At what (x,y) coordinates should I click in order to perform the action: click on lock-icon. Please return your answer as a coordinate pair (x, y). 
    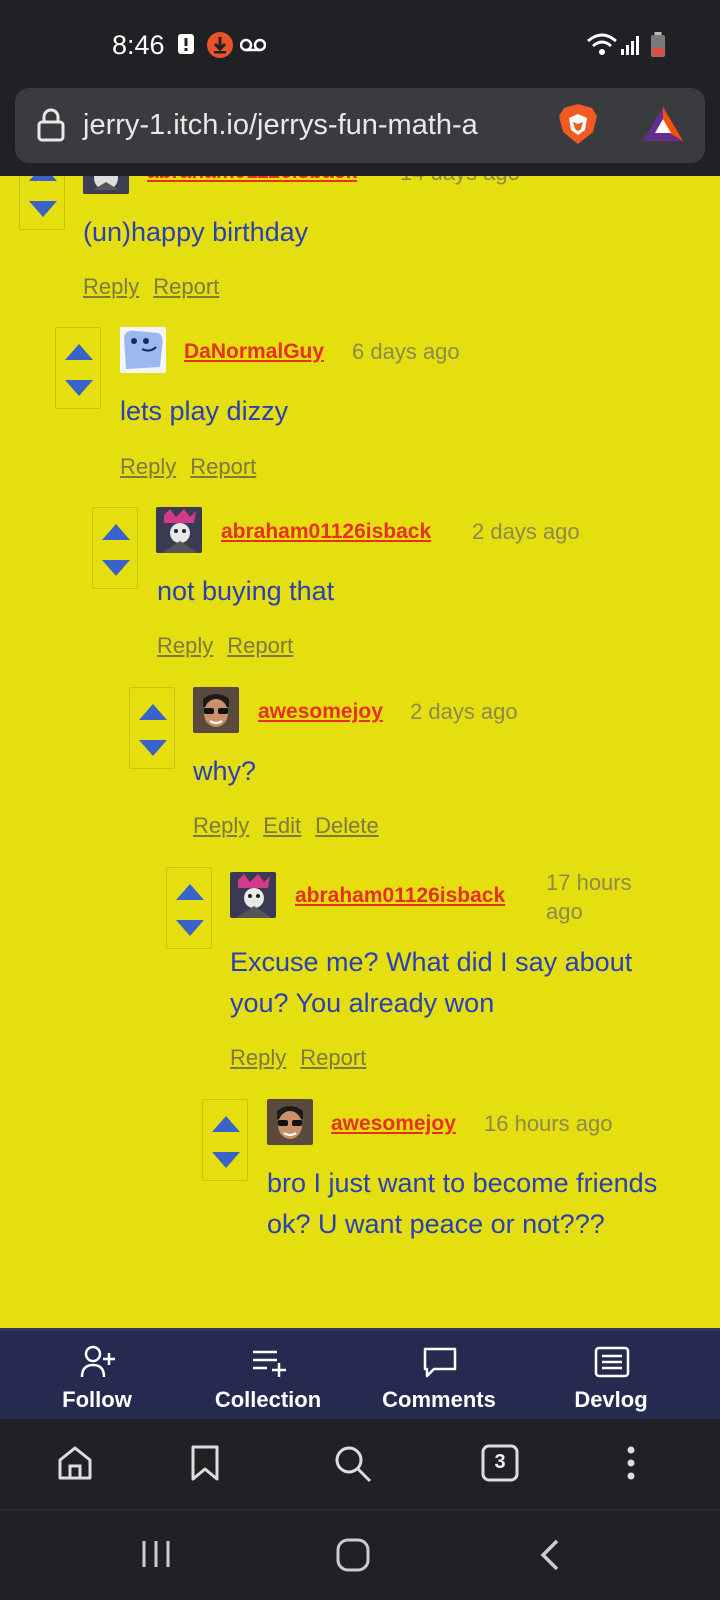
    Looking at the image, I should click on (51, 127).